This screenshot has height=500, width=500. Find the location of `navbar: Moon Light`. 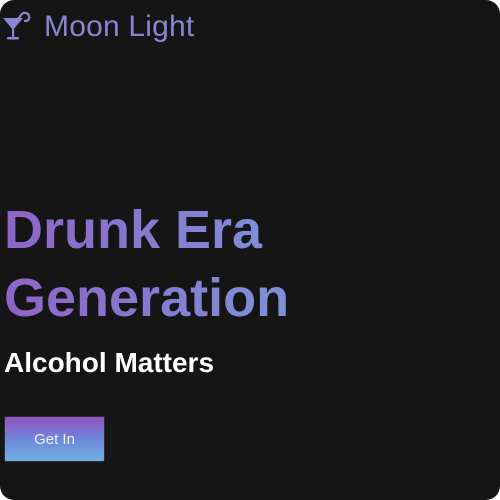

navbar: Moon Light is located at coordinates (98, 27).